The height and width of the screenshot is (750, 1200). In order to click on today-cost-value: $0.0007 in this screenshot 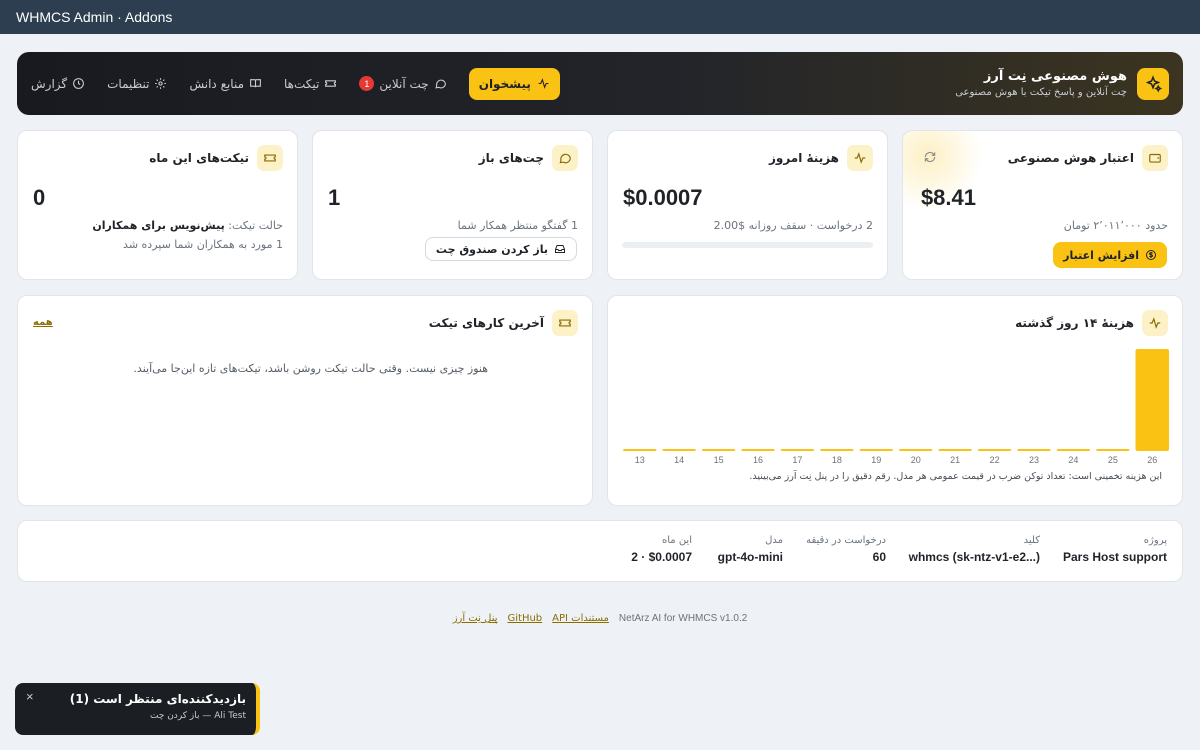, I will do `click(663, 197)`.